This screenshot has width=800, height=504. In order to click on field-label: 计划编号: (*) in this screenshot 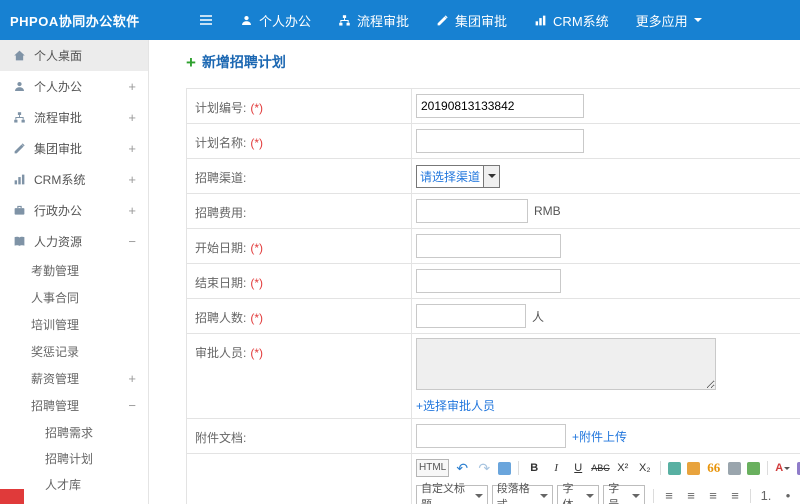, I will do `click(299, 106)`.